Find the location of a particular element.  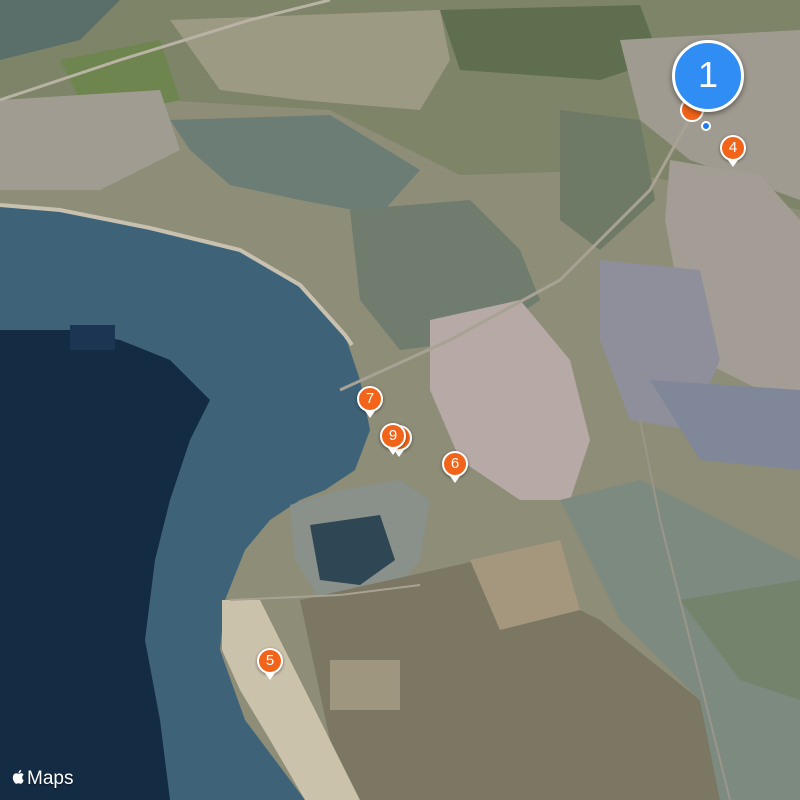

map-pin-5-label: 5 is located at coordinates (270, 660).